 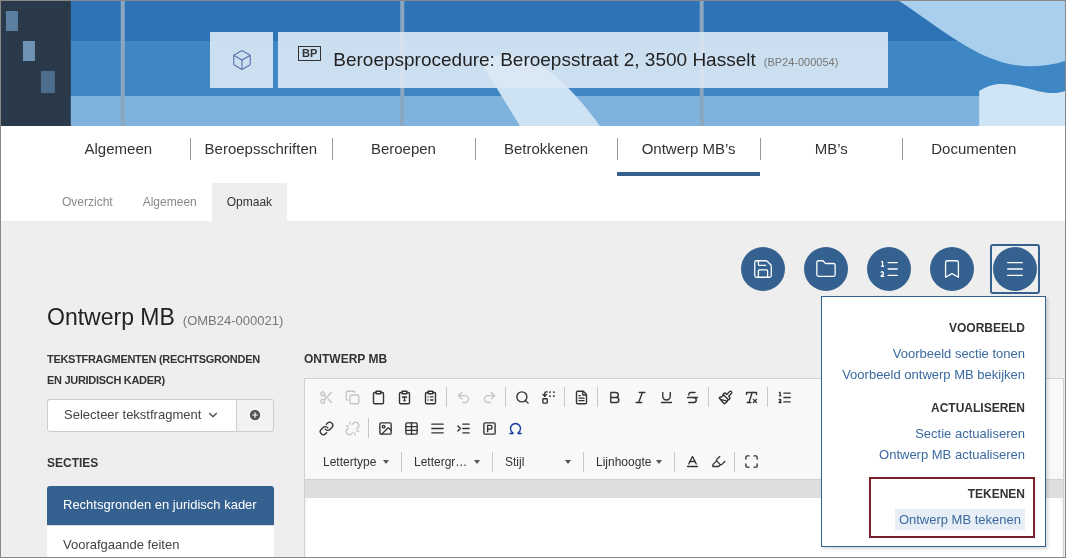 I want to click on nav-tab: MB’s, so click(x=831, y=151).